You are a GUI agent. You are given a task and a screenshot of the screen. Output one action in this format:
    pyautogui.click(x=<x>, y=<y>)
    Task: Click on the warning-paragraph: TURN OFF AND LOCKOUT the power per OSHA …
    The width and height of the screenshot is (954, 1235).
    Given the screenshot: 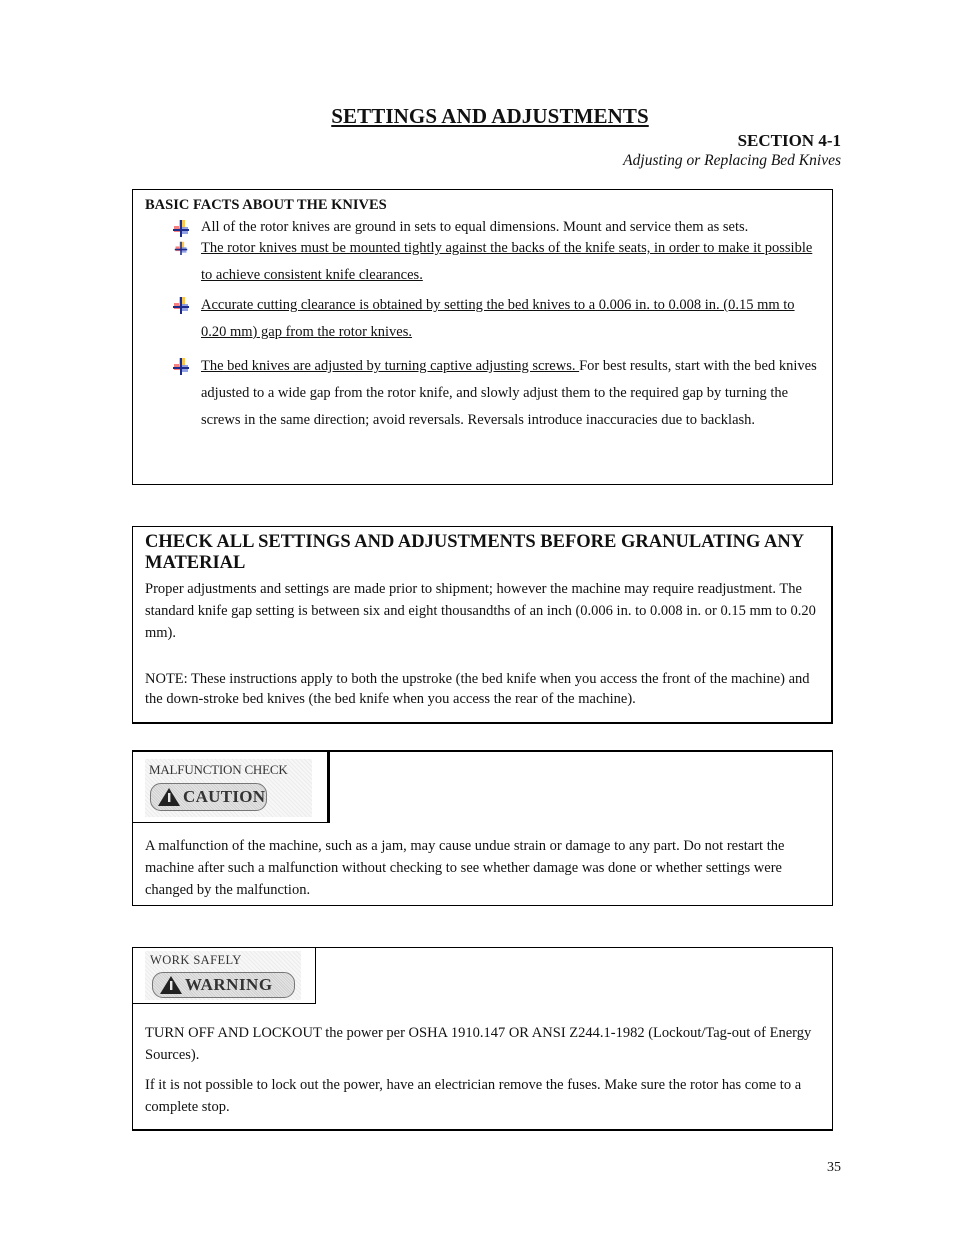 What is the action you would take?
    pyautogui.click(x=478, y=1044)
    